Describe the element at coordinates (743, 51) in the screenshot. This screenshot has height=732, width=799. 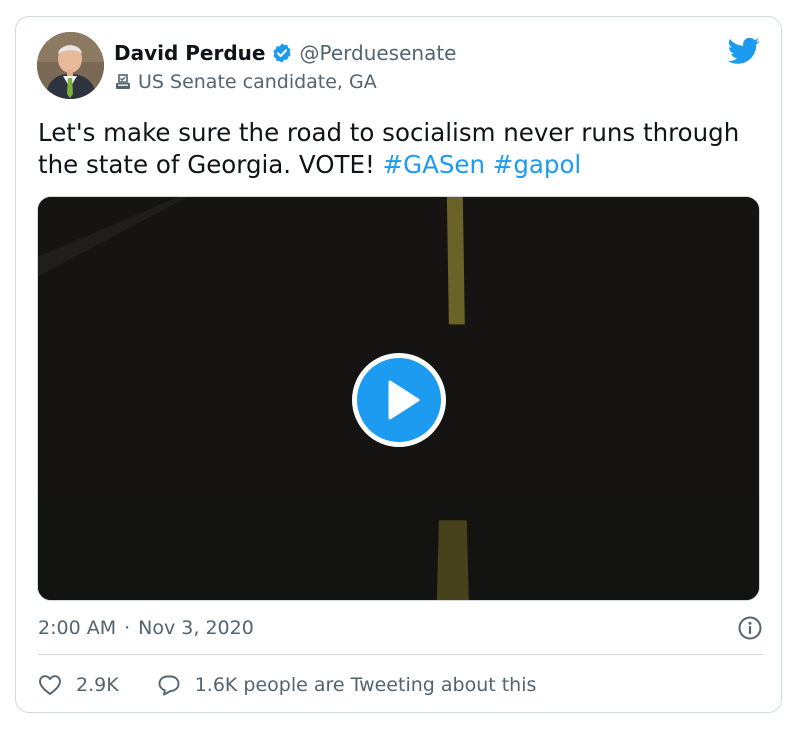
I see `twitter-bird-icon` at that location.